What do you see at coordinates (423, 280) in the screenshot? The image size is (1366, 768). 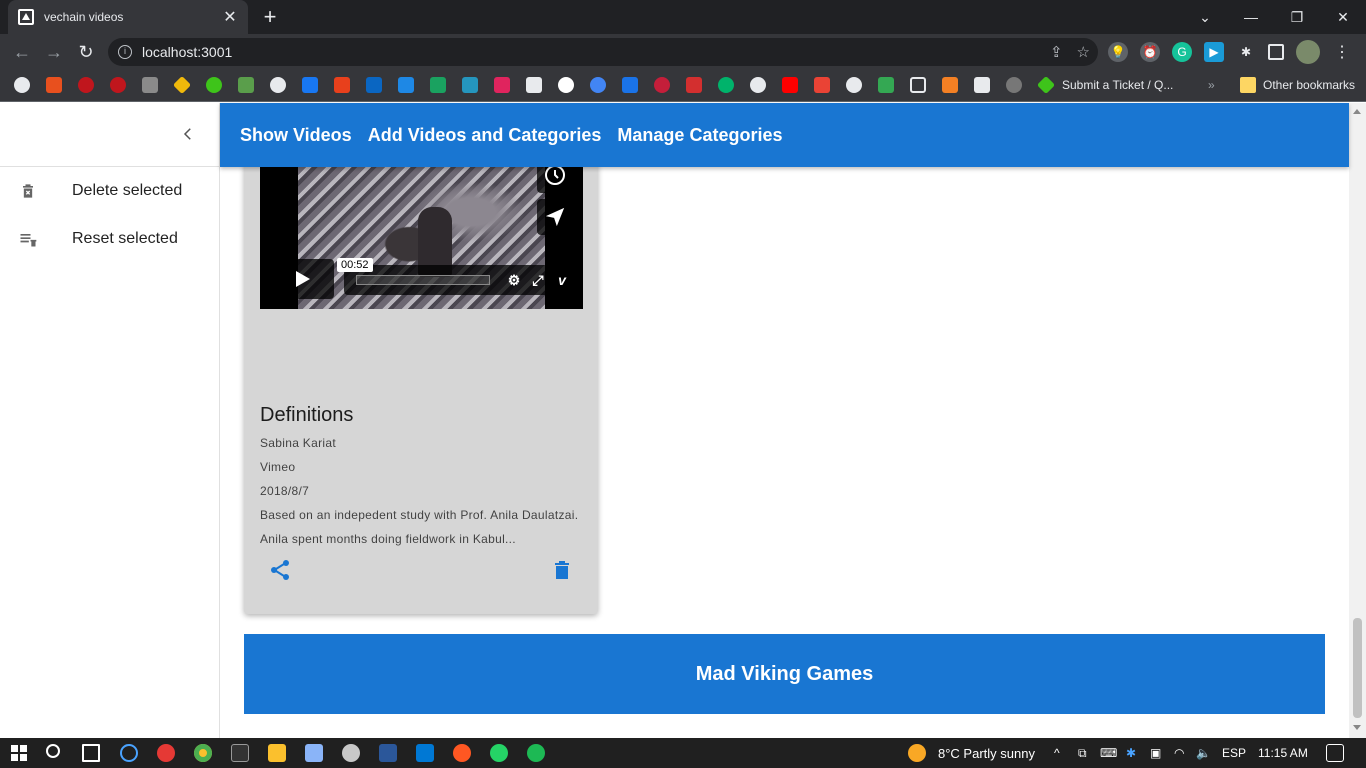 I see `progress-bar` at bounding box center [423, 280].